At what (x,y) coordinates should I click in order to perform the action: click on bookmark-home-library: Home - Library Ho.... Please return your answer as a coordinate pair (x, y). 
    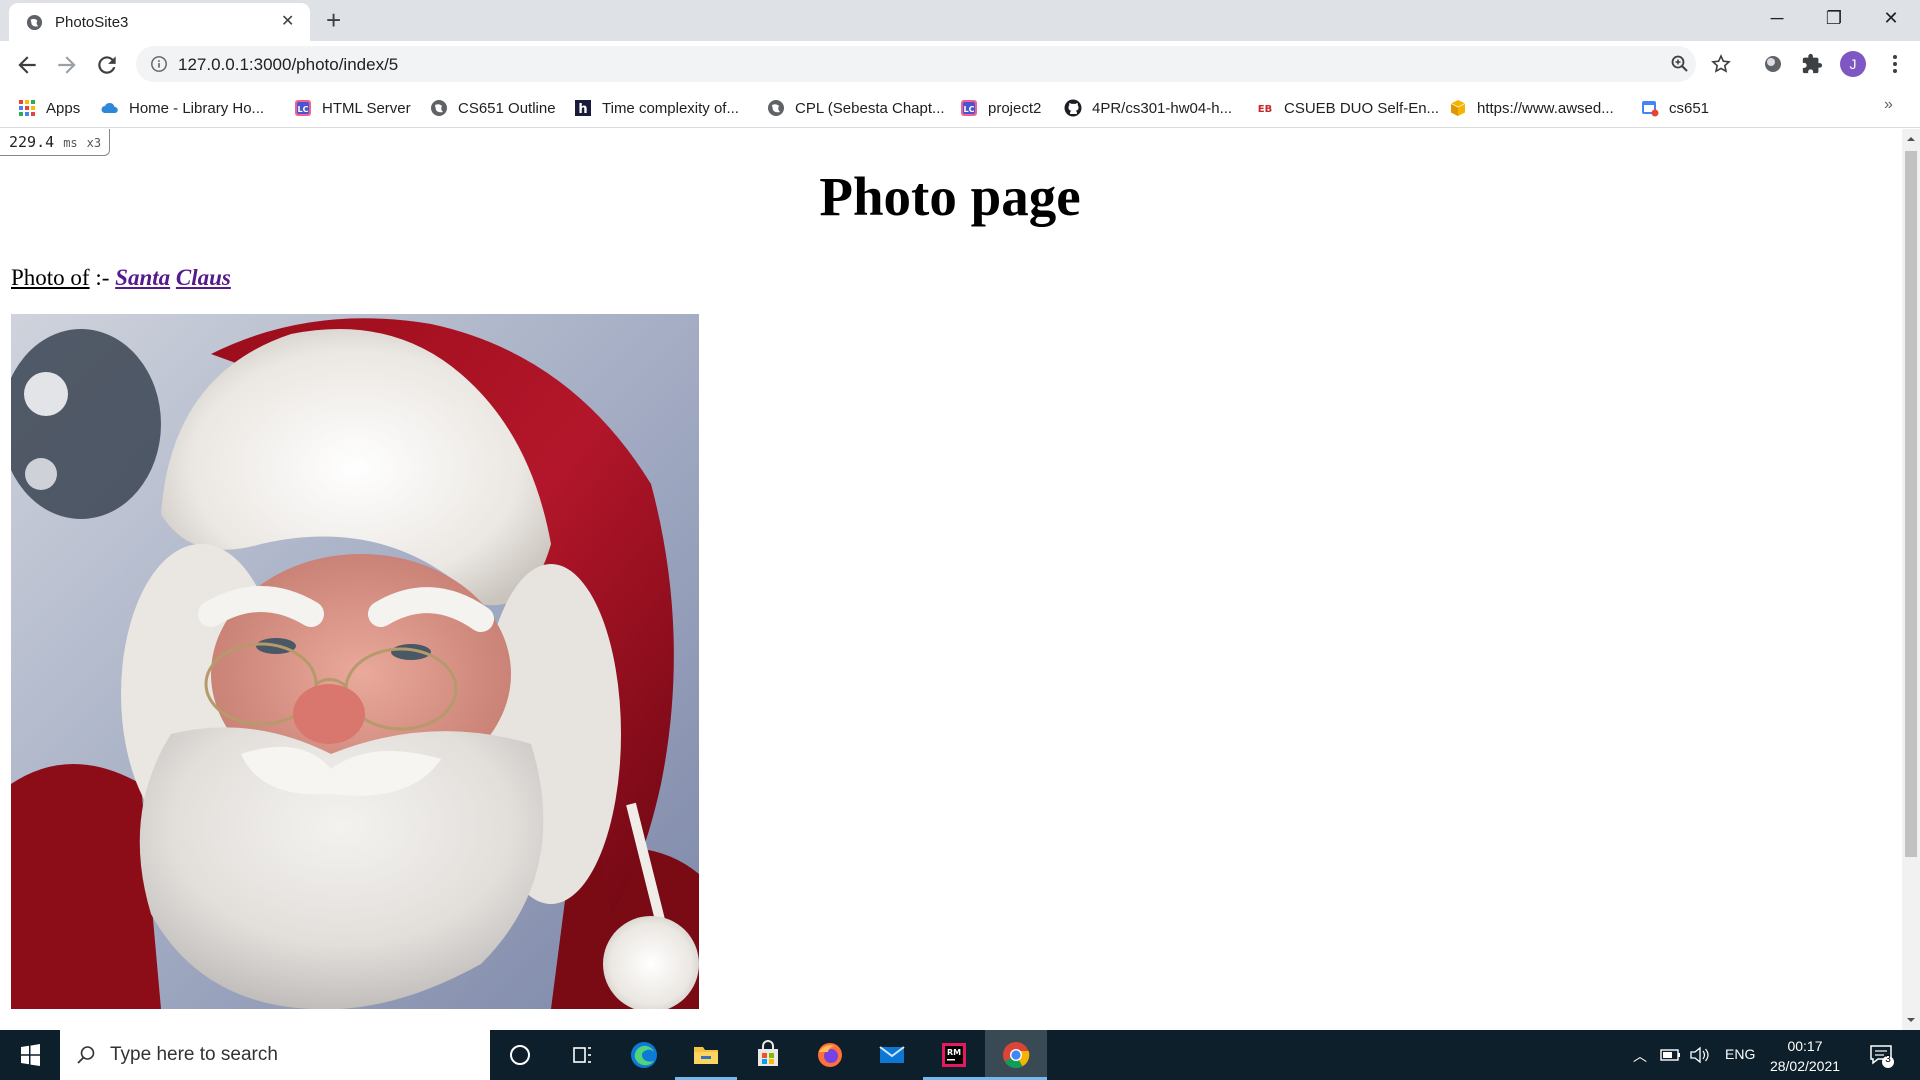
    Looking at the image, I should click on (182, 108).